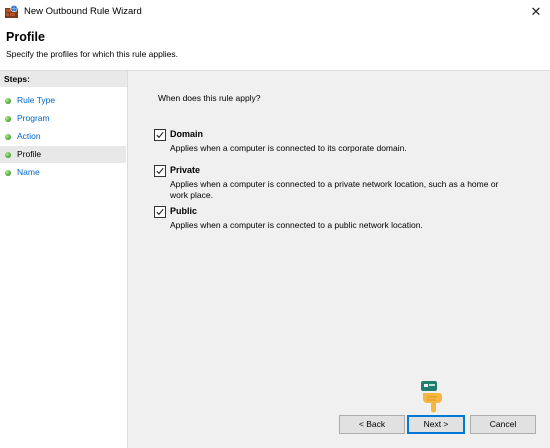 Image resolution: width=550 pixels, height=448 pixels. I want to click on domain-checkbox, so click(160, 135).